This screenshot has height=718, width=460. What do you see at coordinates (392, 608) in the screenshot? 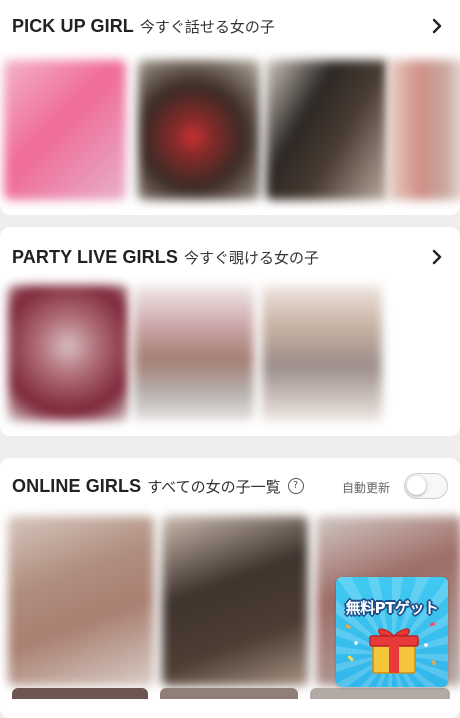
I see `promo-label: 無料PTゲット` at bounding box center [392, 608].